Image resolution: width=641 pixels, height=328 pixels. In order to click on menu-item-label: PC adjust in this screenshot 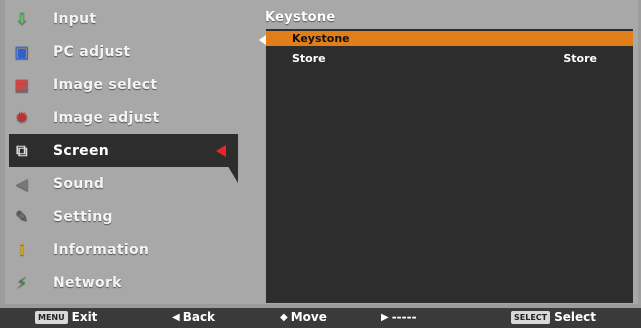, I will do `click(92, 51)`.